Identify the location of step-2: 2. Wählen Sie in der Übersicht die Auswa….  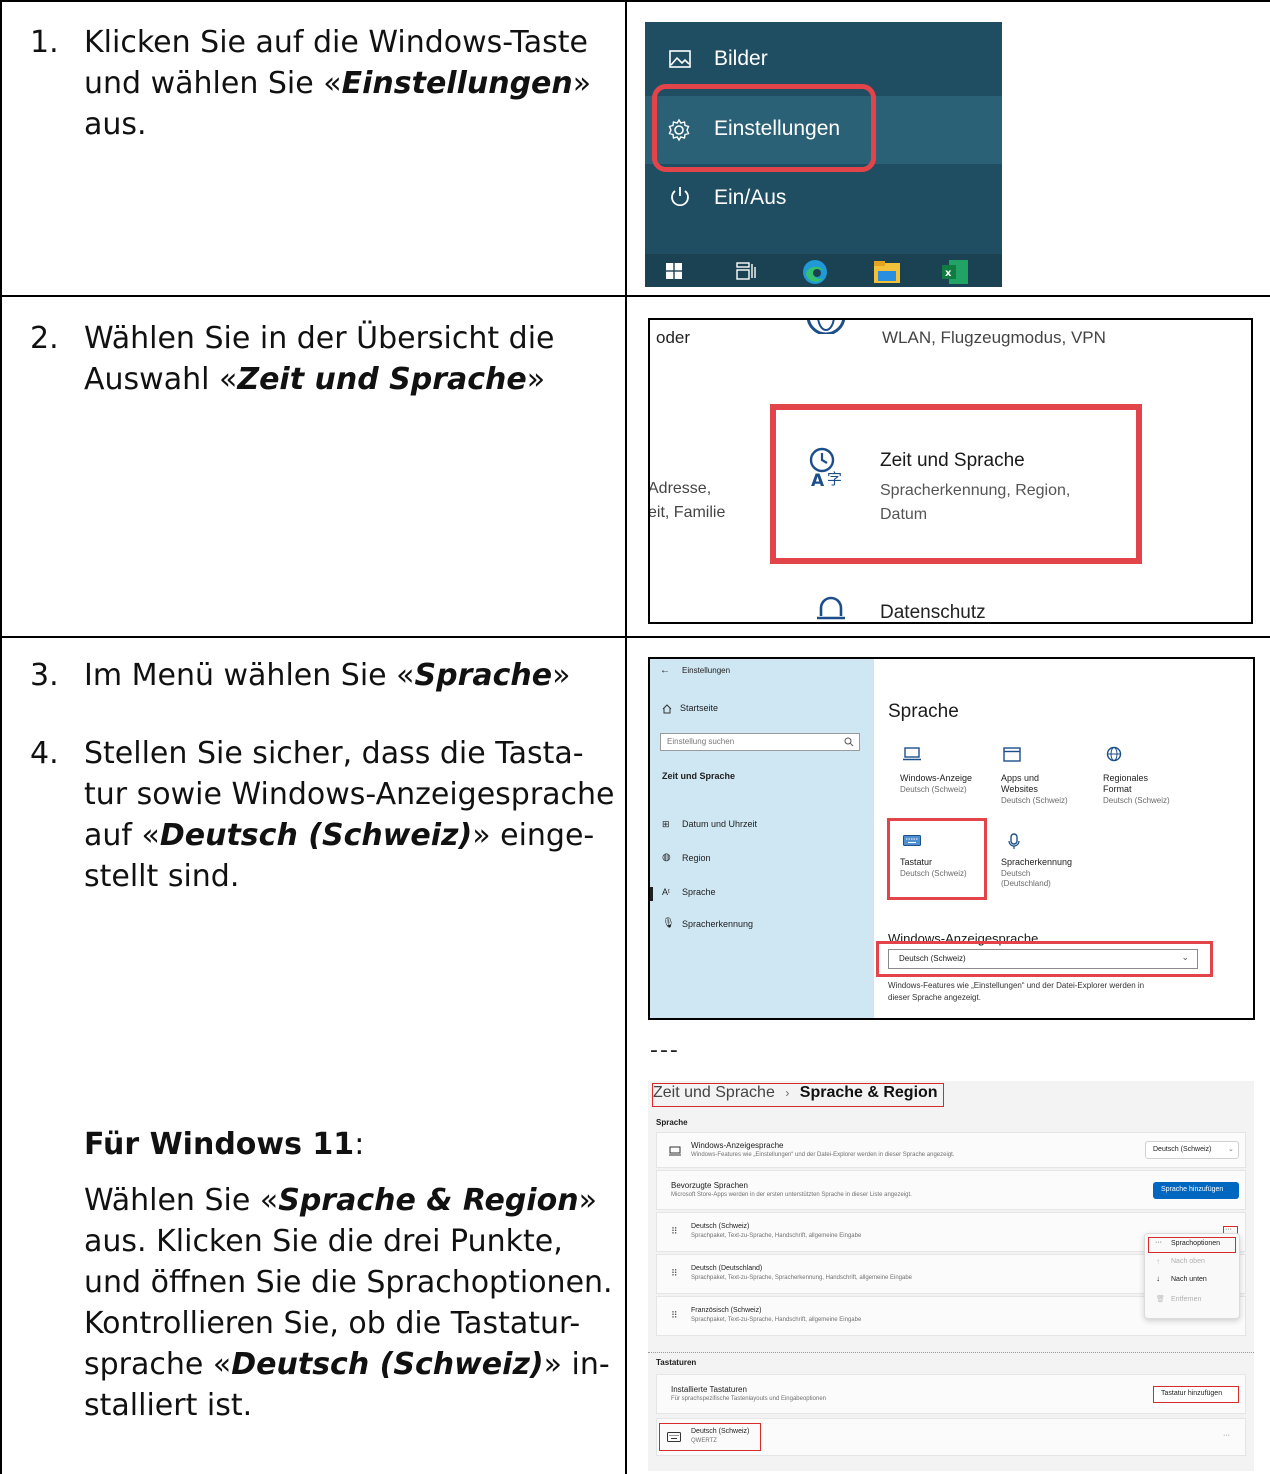
(320, 363).